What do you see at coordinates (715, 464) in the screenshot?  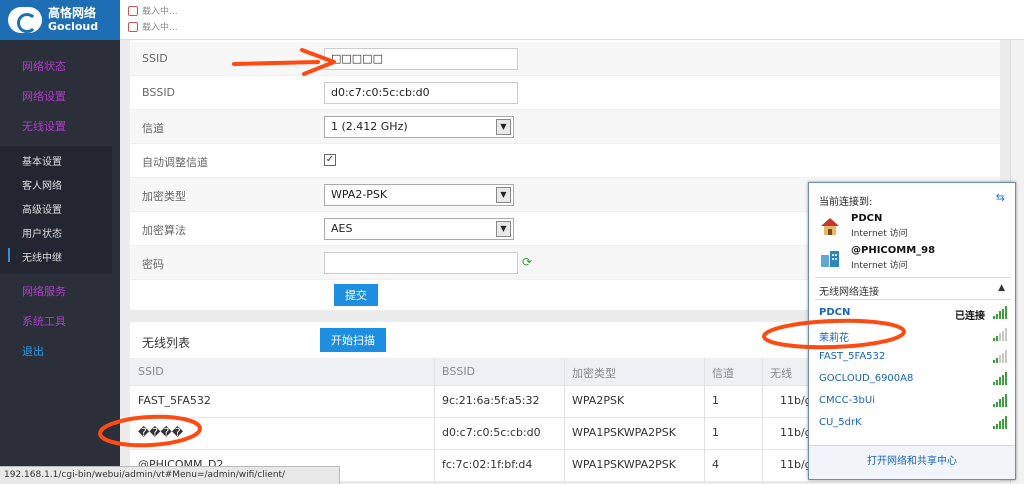 I see `row-channel: 4` at bounding box center [715, 464].